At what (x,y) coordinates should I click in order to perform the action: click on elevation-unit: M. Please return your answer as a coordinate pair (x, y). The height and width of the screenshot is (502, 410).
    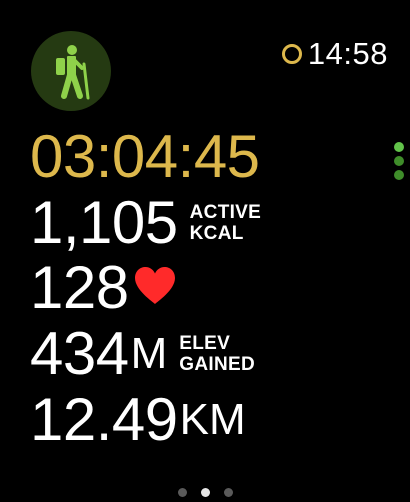
    Looking at the image, I should click on (149, 353).